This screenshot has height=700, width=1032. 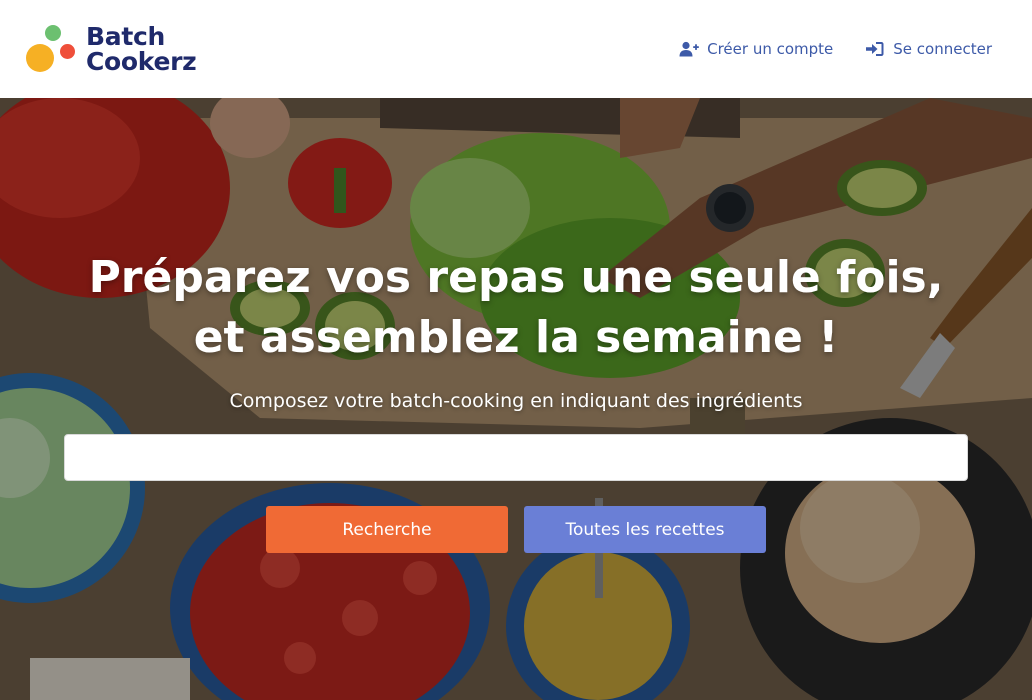 What do you see at coordinates (125, 36) in the screenshot?
I see `logo-text-line1: Batch` at bounding box center [125, 36].